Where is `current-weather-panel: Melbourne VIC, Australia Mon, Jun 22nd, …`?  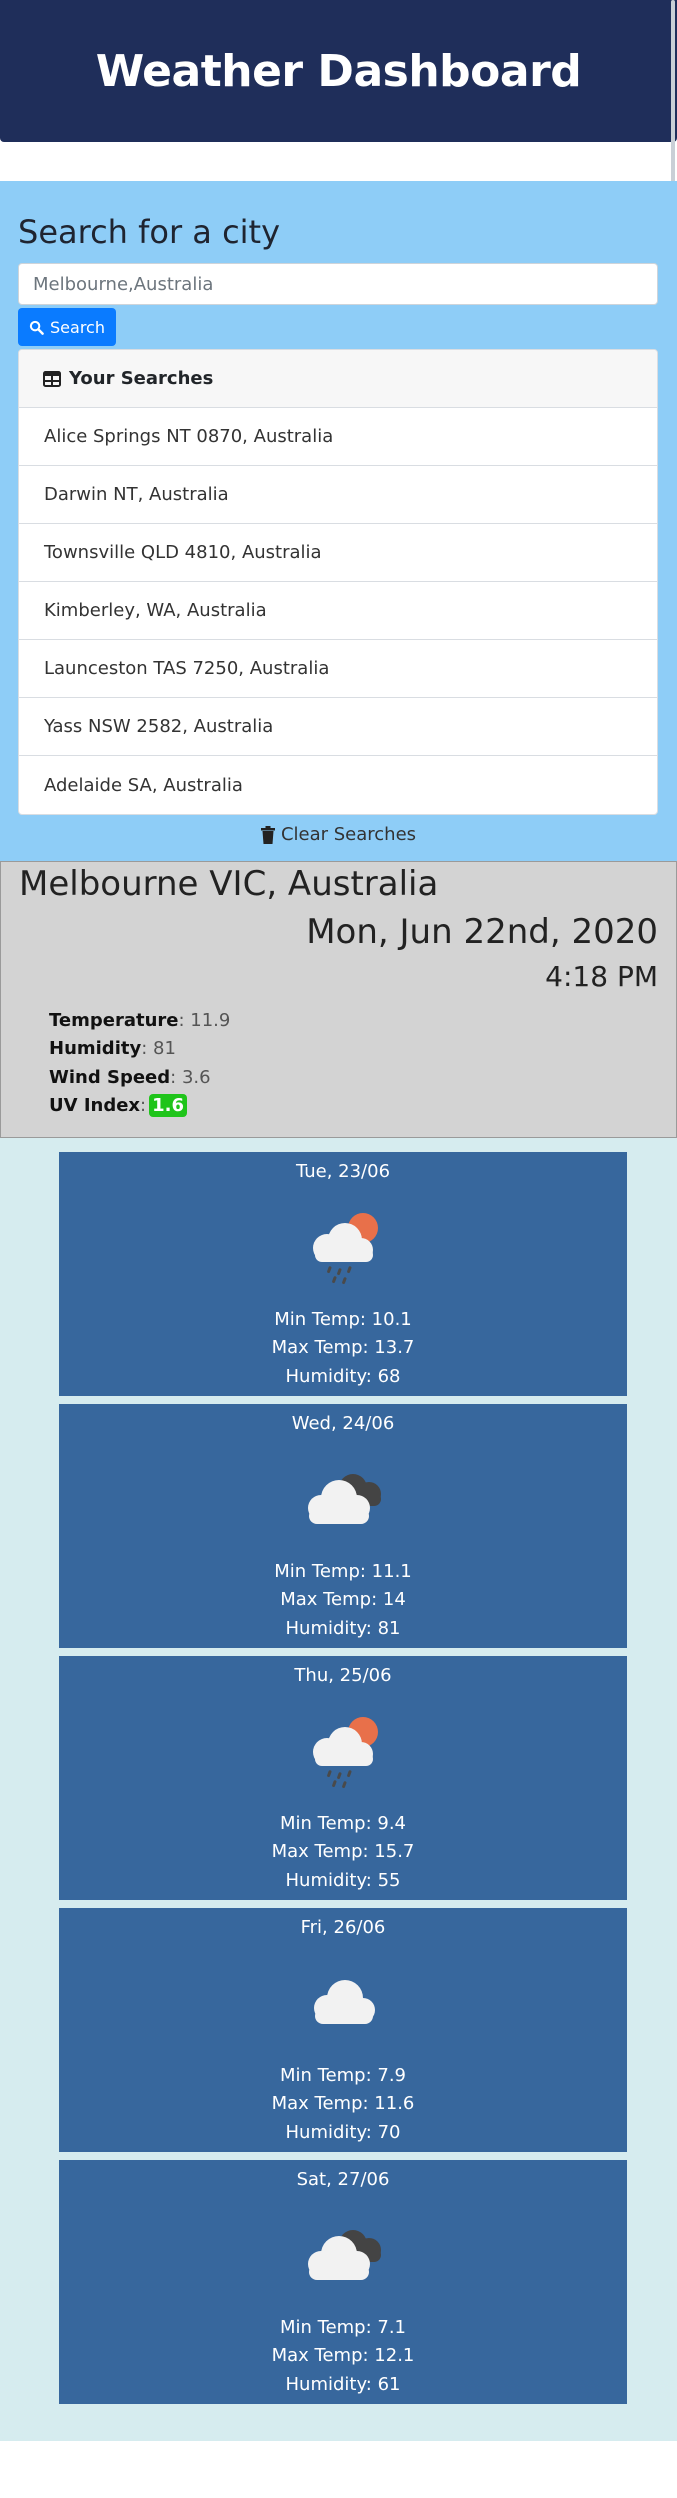
current-weather-panel: Melbourne VIC, Australia Mon, Jun 22nd, … is located at coordinates (338, 999).